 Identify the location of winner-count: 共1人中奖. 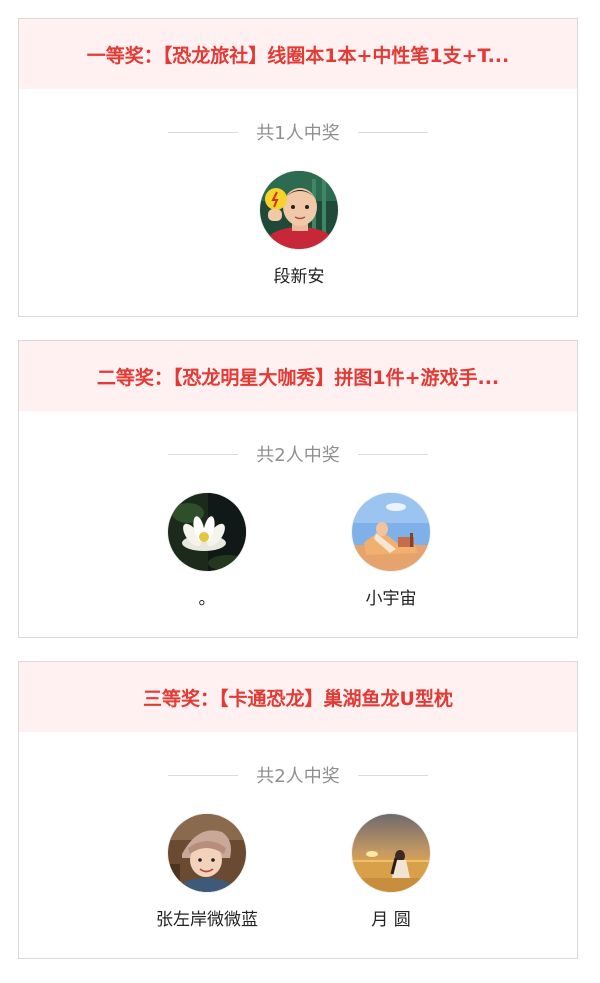
(298, 133).